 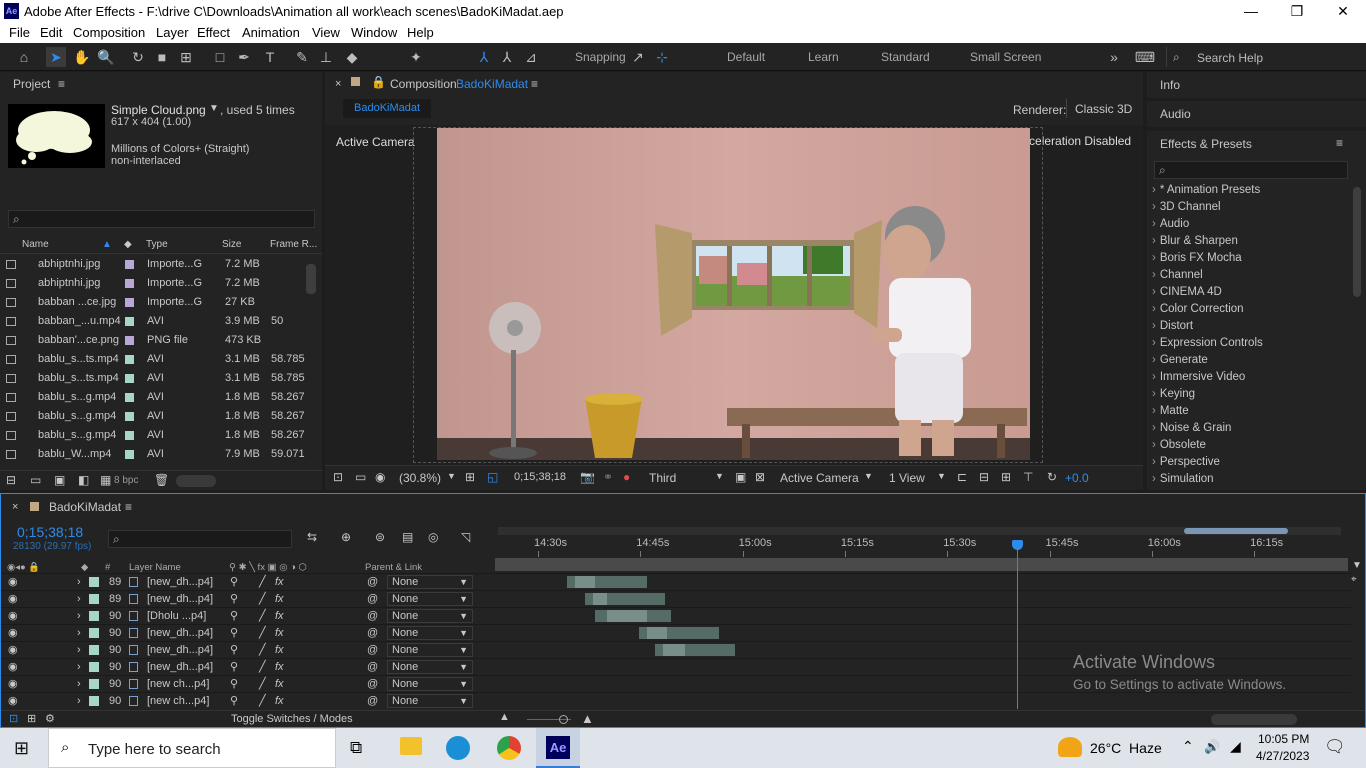 What do you see at coordinates (380, 477) in the screenshot?
I see `preview-mask-icon: ◉` at bounding box center [380, 477].